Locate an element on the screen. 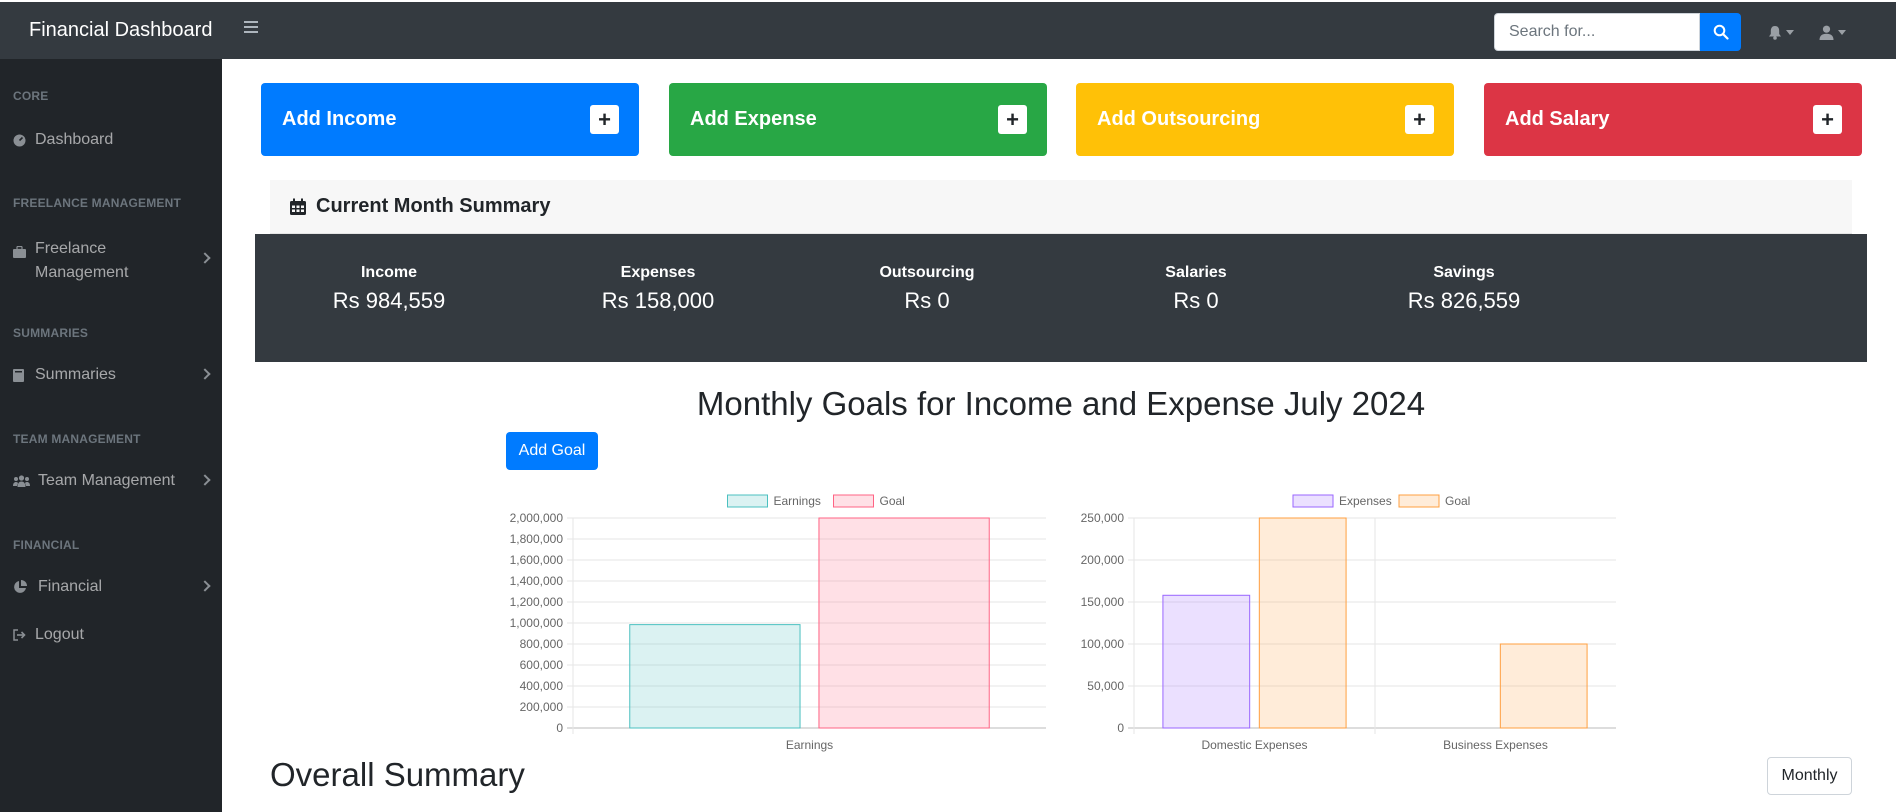 Image resolution: width=1896 pixels, height=812 pixels. users-icon is located at coordinates (22, 481).